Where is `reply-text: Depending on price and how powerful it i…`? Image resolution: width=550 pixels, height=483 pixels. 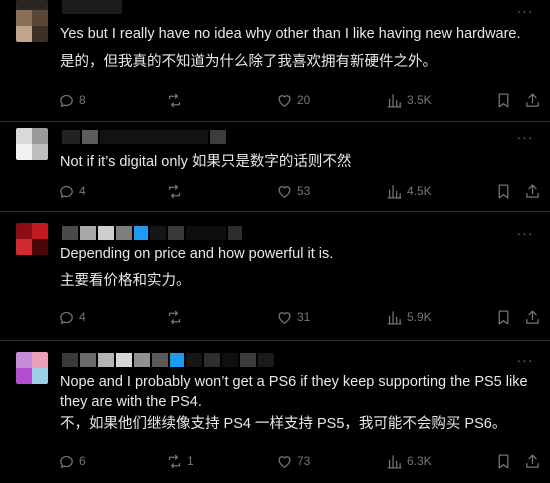 reply-text: Depending on price and how powerful it i… is located at coordinates (197, 254).